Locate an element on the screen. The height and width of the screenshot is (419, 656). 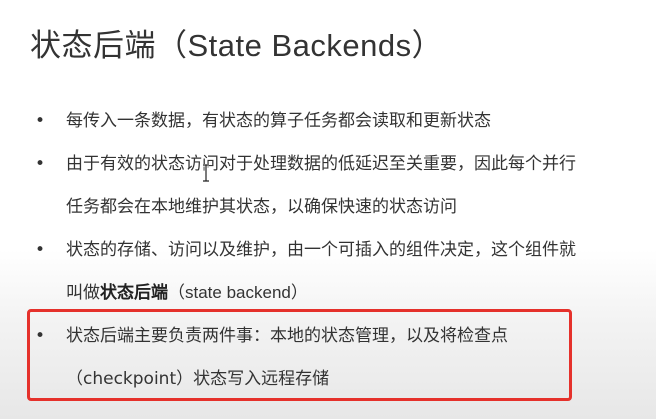
slide-title-en: （State Backends） is located at coordinates (300, 45).